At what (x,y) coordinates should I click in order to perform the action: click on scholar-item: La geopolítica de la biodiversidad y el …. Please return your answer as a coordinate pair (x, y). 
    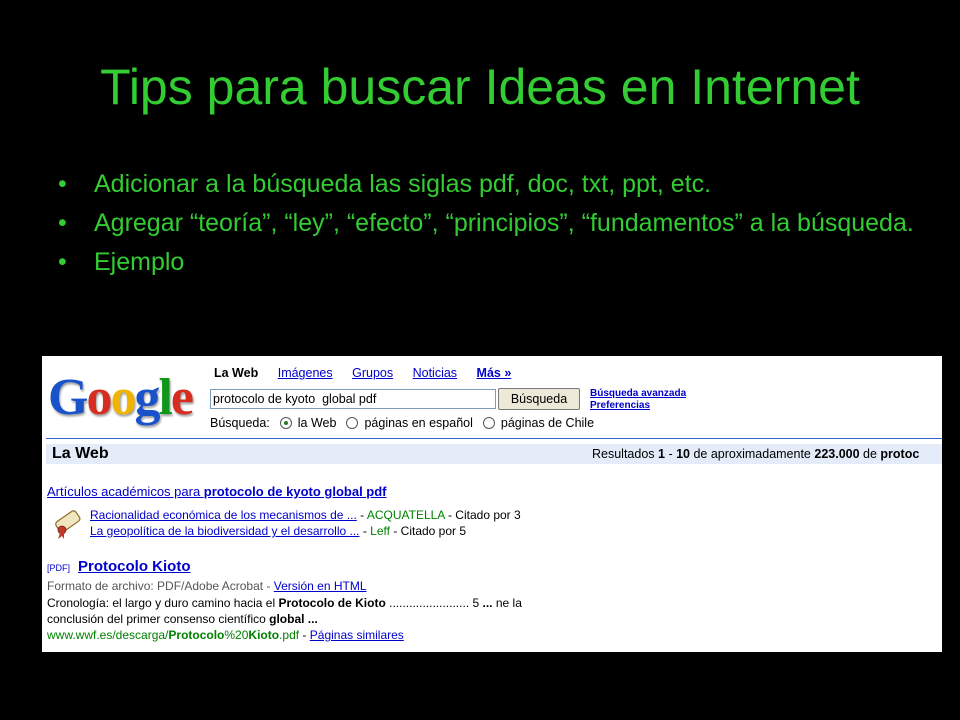
    Looking at the image, I should click on (278, 531).